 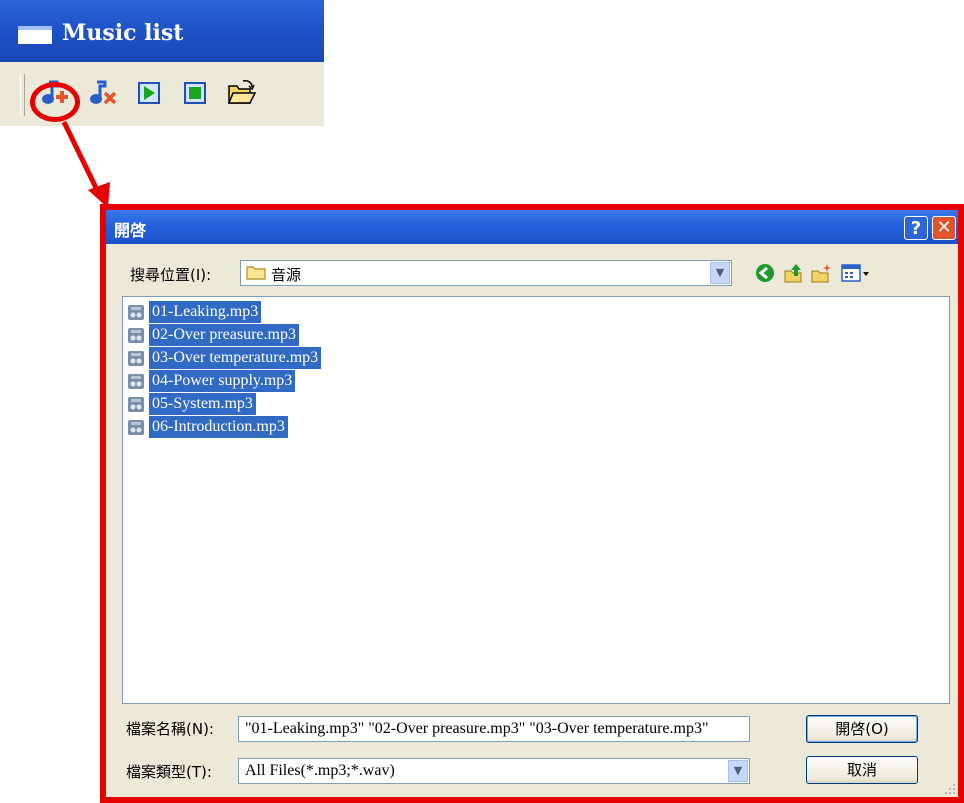 What do you see at coordinates (130, 230) in the screenshot?
I see `dialog-title: 開啓` at bounding box center [130, 230].